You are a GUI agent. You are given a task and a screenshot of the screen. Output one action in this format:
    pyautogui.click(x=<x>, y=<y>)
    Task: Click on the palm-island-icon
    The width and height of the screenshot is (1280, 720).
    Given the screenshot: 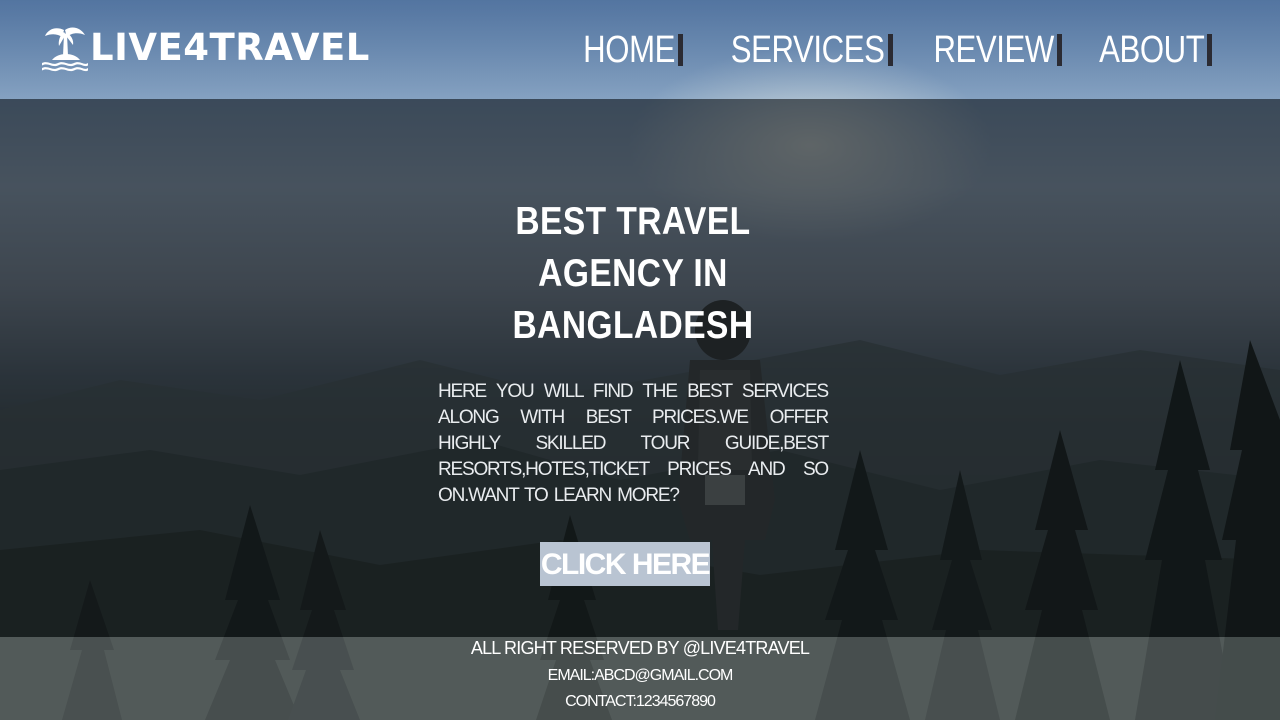 What is the action you would take?
    pyautogui.click(x=65, y=48)
    